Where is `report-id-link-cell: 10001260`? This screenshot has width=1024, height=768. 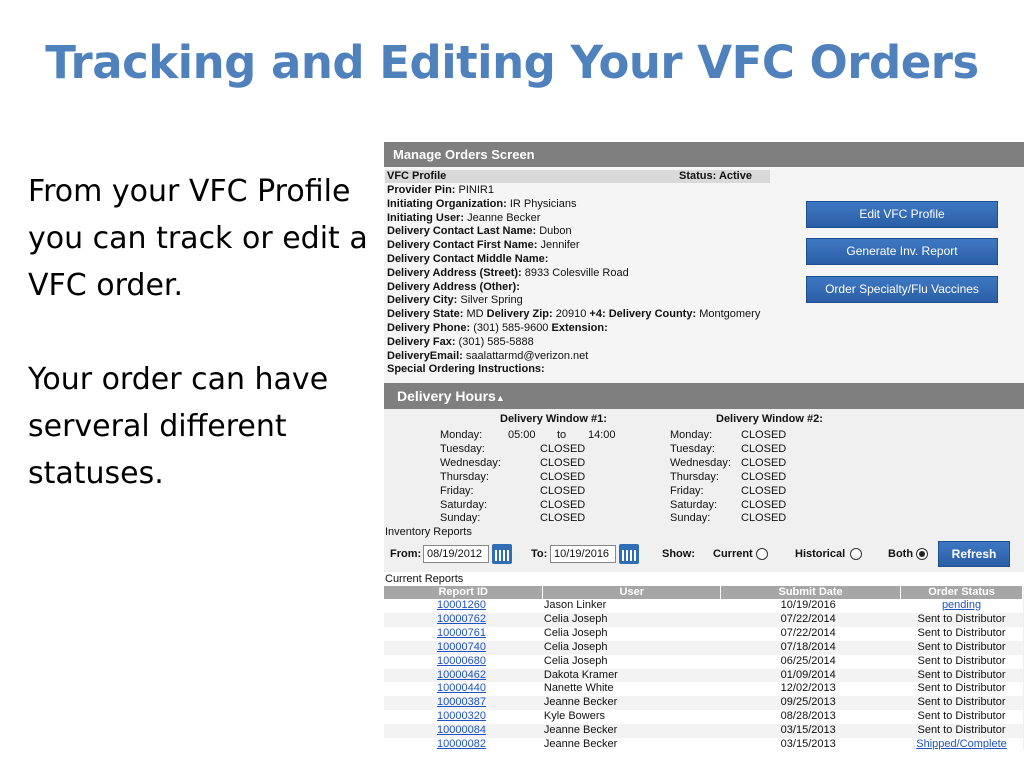 report-id-link-cell: 10001260 is located at coordinates (463, 606).